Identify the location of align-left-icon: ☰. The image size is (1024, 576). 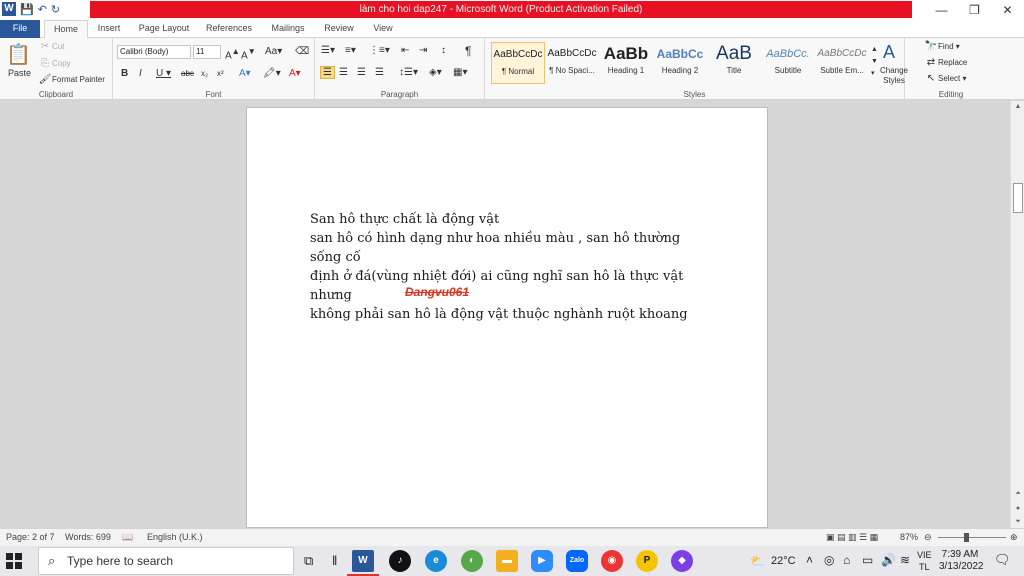
(327, 72).